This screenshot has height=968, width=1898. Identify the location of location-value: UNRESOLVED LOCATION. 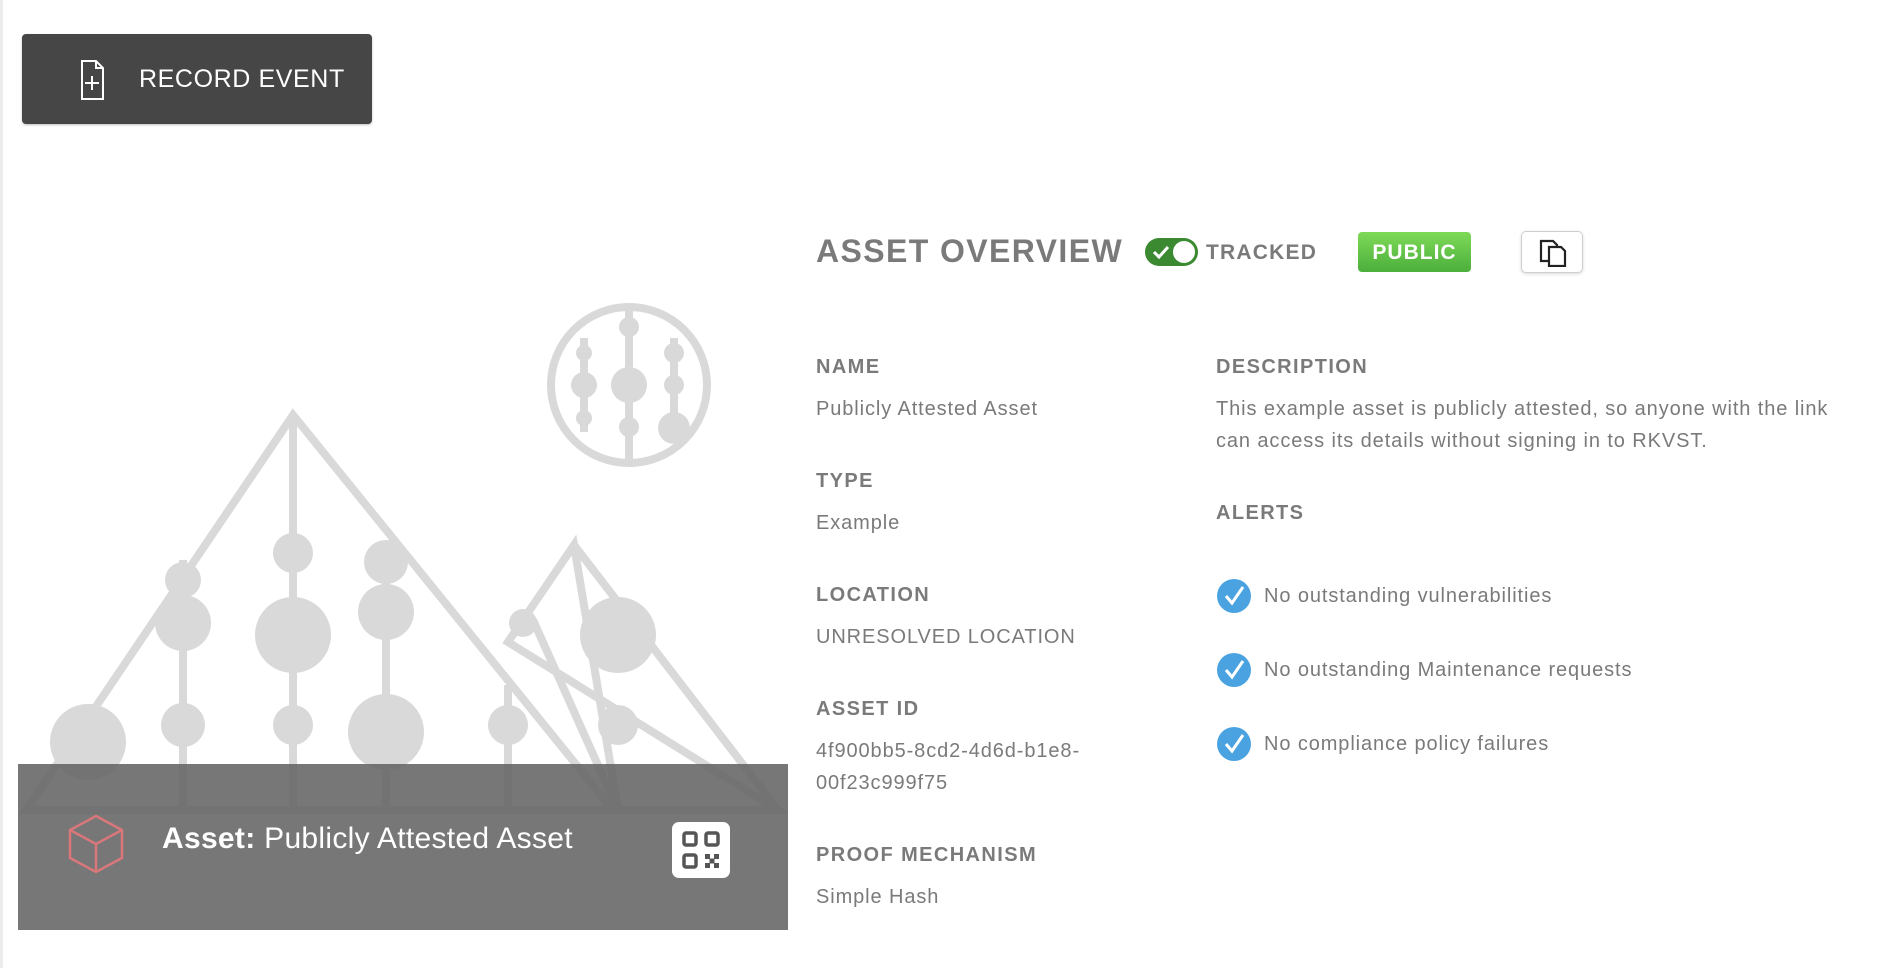
(946, 637).